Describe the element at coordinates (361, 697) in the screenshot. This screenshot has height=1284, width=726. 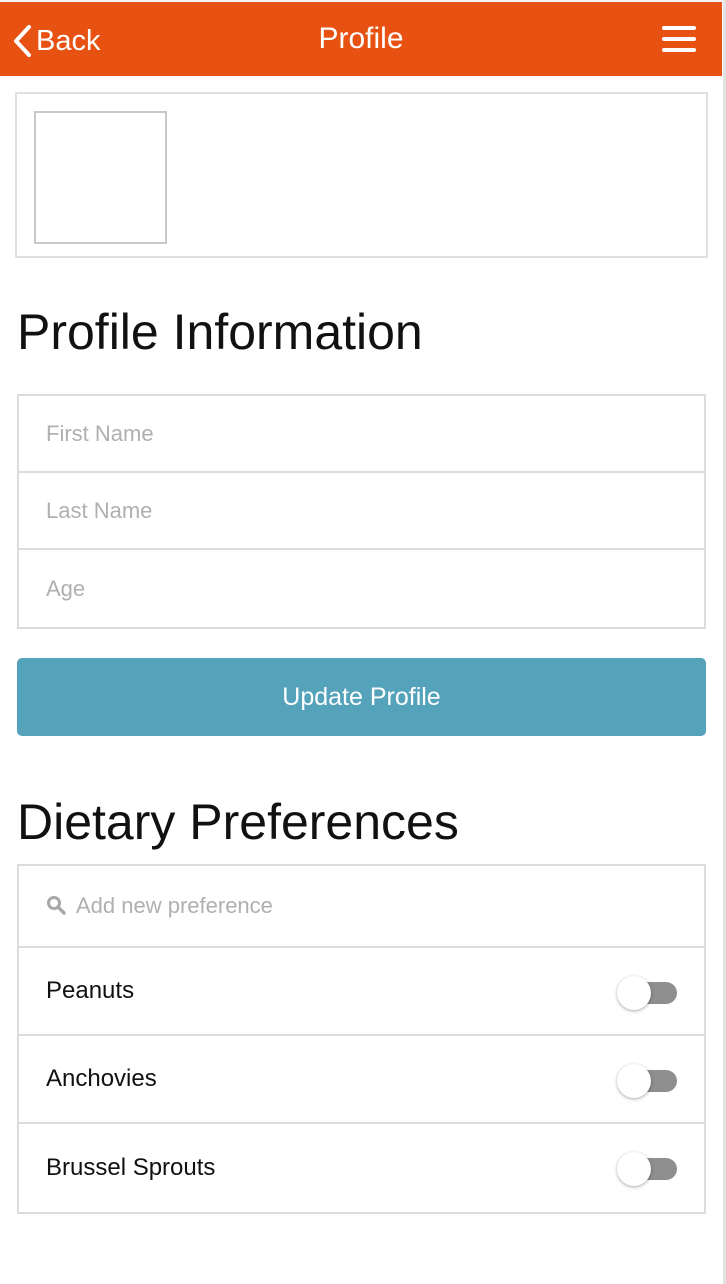
I see `update-profile-button: Update Profile` at that location.